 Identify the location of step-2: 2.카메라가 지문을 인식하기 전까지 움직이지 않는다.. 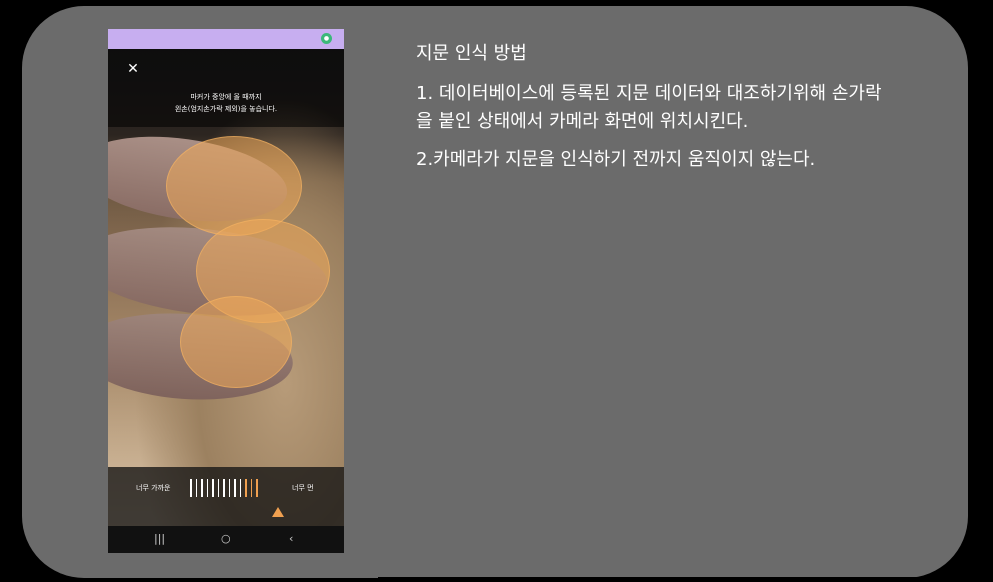
(616, 159).